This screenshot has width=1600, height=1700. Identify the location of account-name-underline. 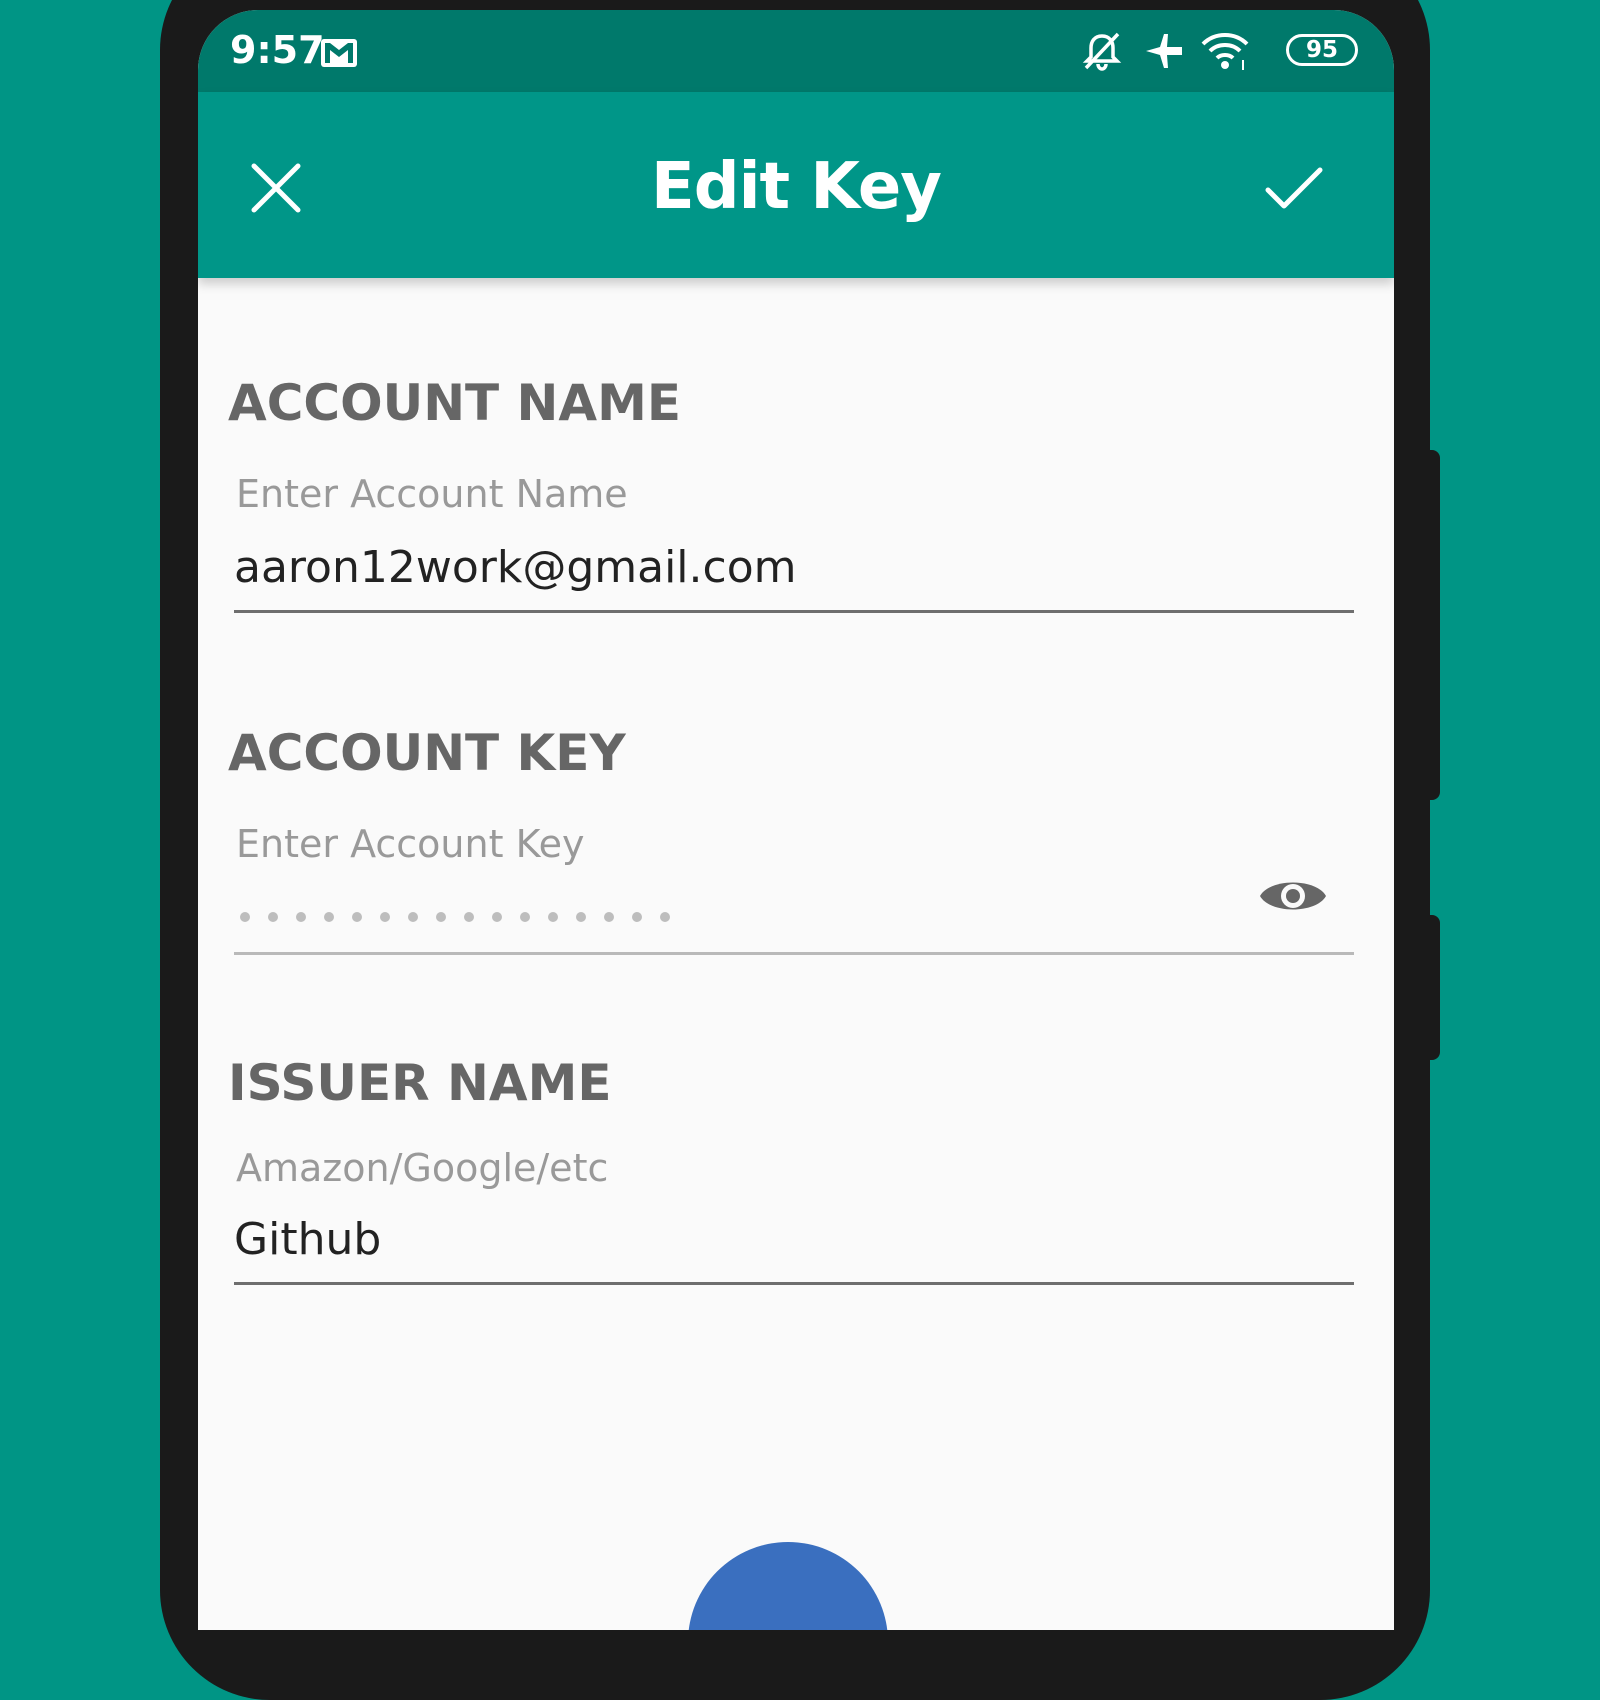
(794, 611).